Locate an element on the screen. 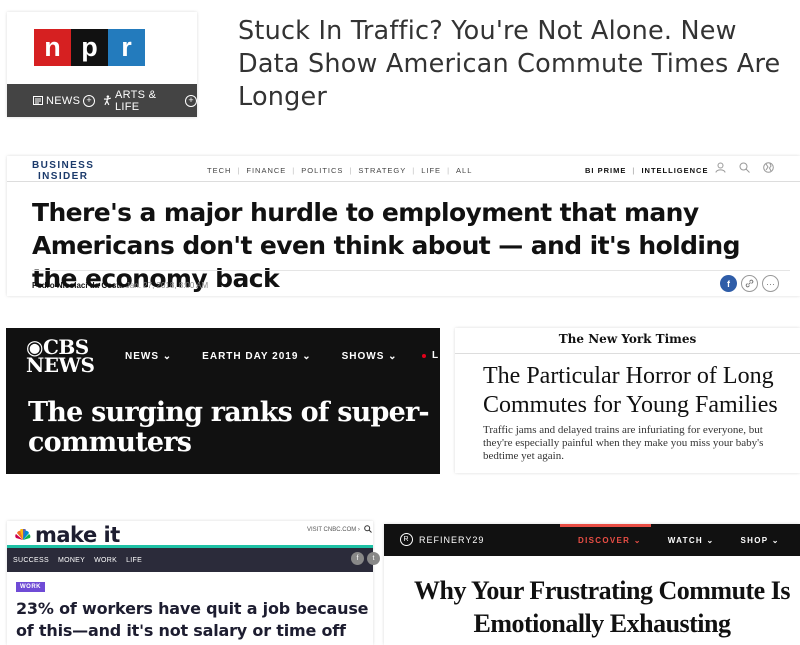 The image size is (800, 645). r29-nav-watch: WATCH ⌄ is located at coordinates (691, 540).